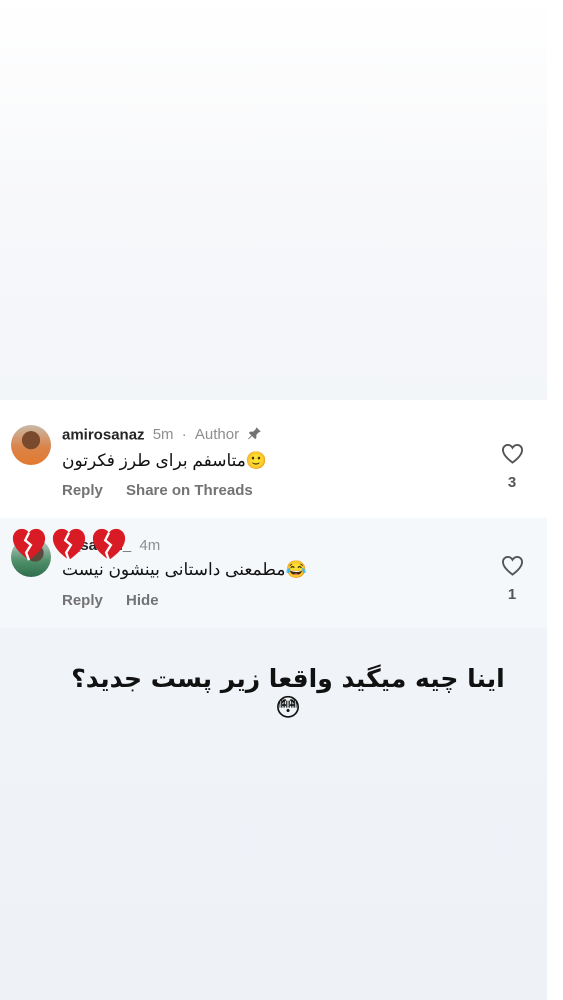  Describe the element at coordinates (31, 445) in the screenshot. I see `avatar` at that location.